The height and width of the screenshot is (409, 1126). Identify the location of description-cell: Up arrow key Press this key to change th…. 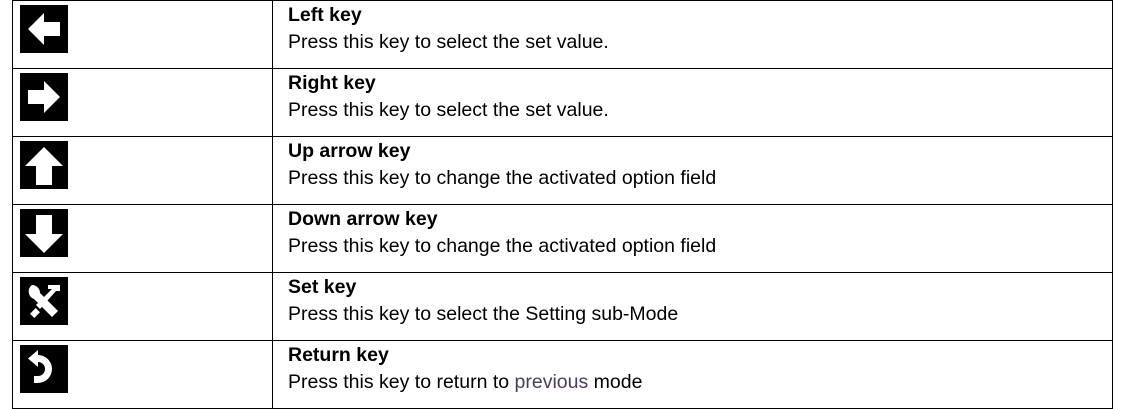
(692, 170).